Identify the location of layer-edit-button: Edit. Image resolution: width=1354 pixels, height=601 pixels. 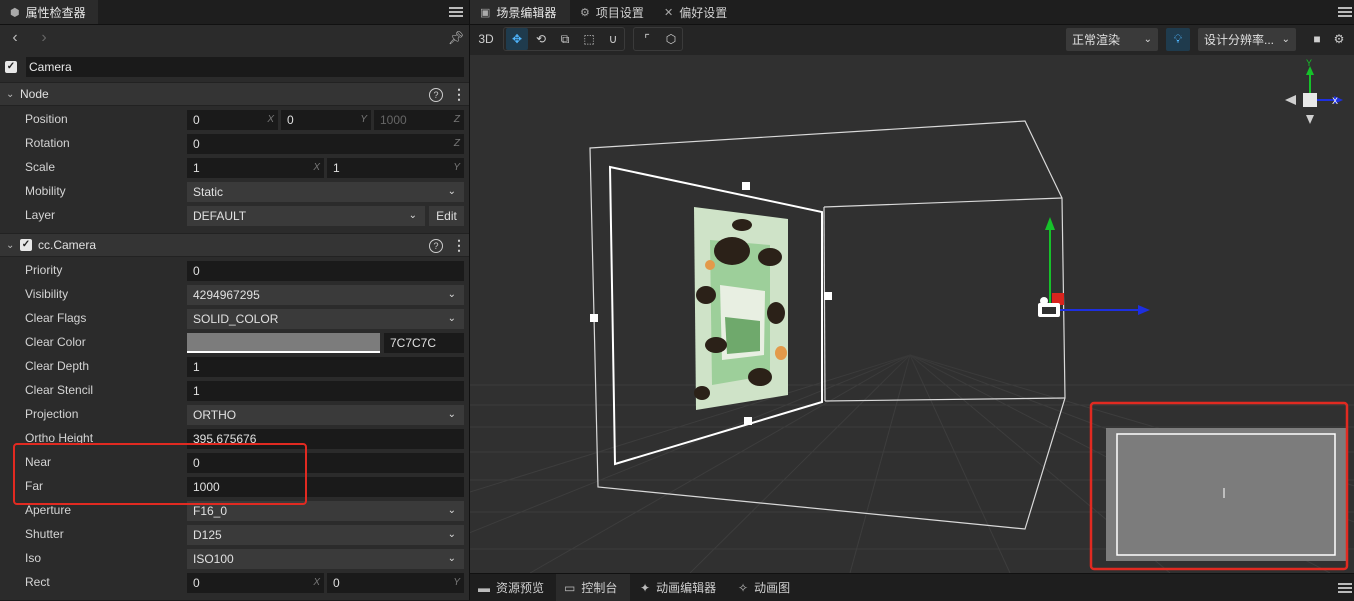
(446, 216).